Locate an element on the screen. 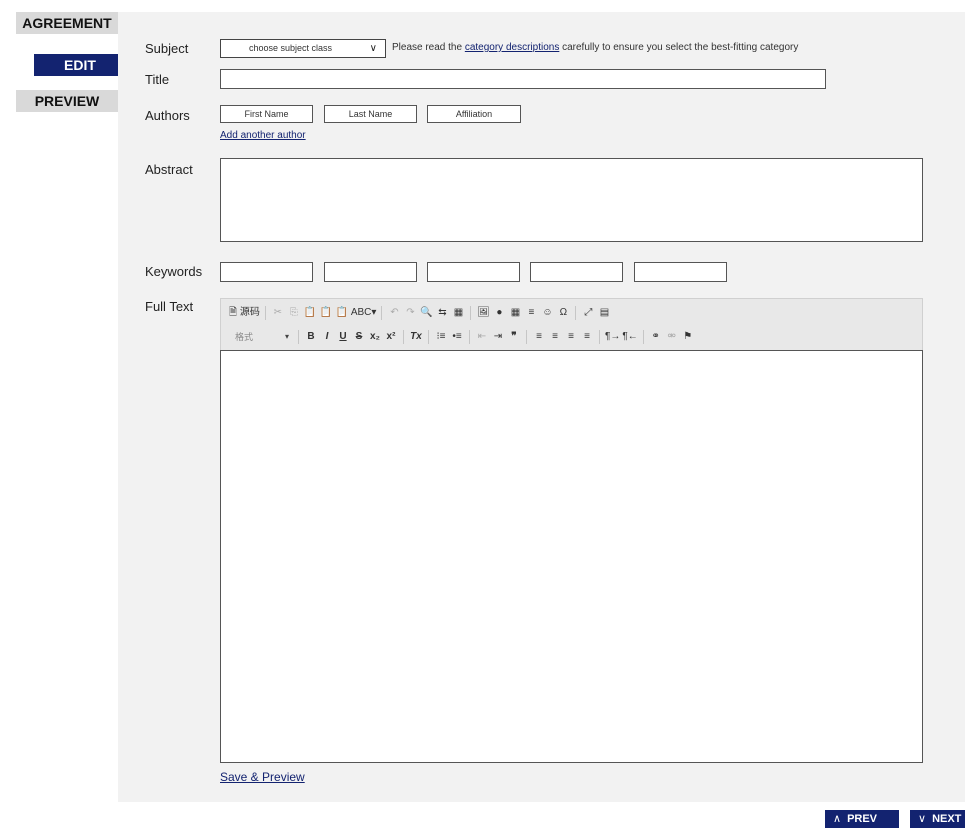 The height and width of the screenshot is (832, 965). align-center-icon: ≡ is located at coordinates (555, 337).